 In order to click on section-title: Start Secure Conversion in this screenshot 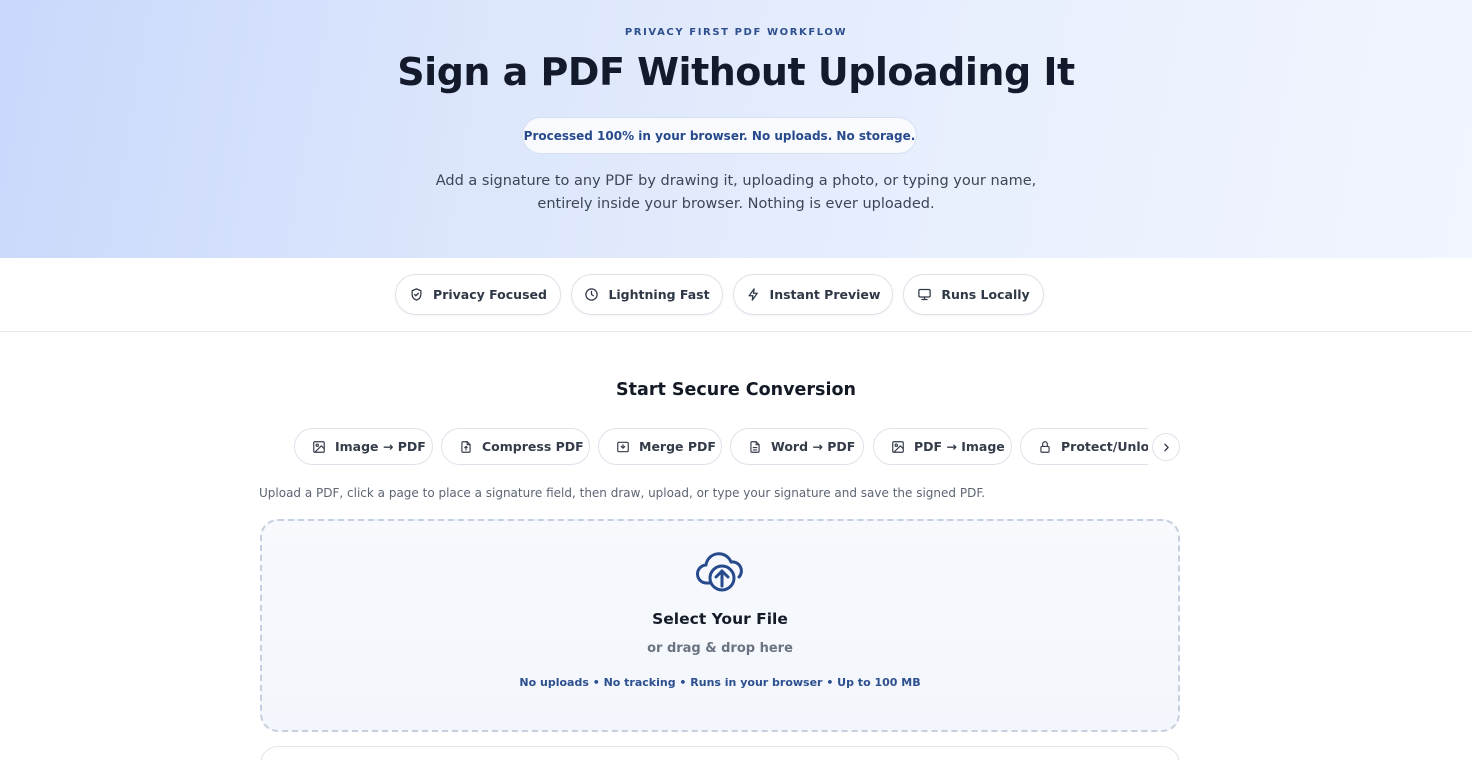, I will do `click(736, 390)`.